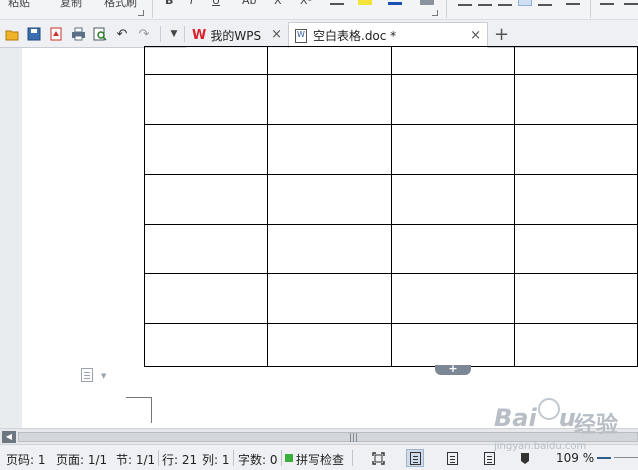  I want to click on strikethrough-button: X, so click(278, 3).